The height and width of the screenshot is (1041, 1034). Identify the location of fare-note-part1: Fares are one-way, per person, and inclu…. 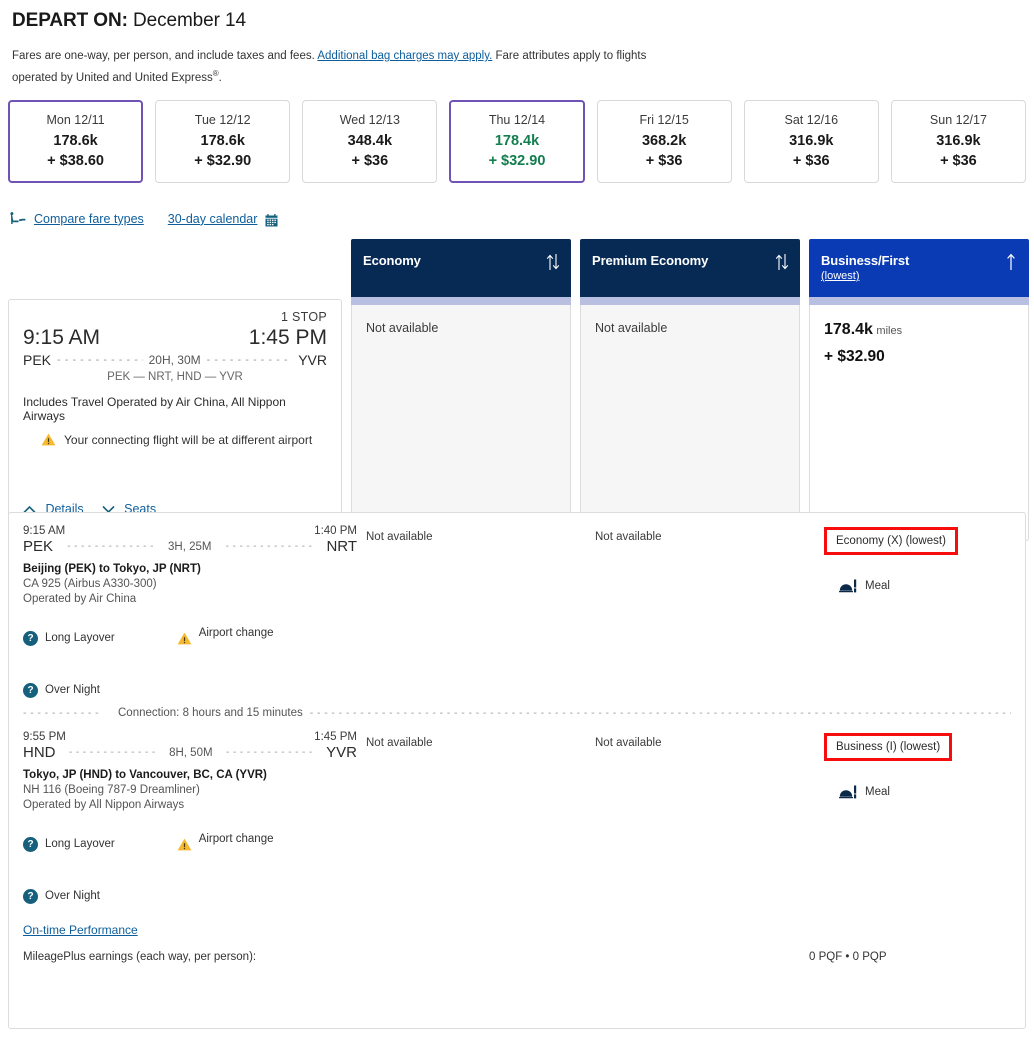
(163, 56).